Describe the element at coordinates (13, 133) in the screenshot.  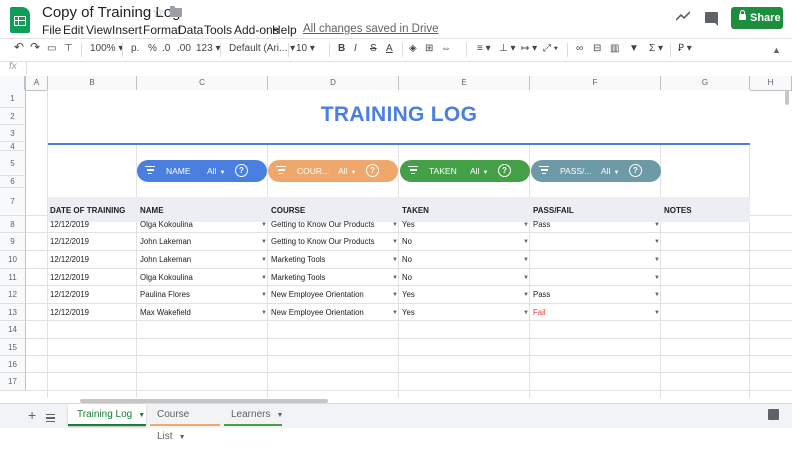
I see `row-header-3: 3` at that location.